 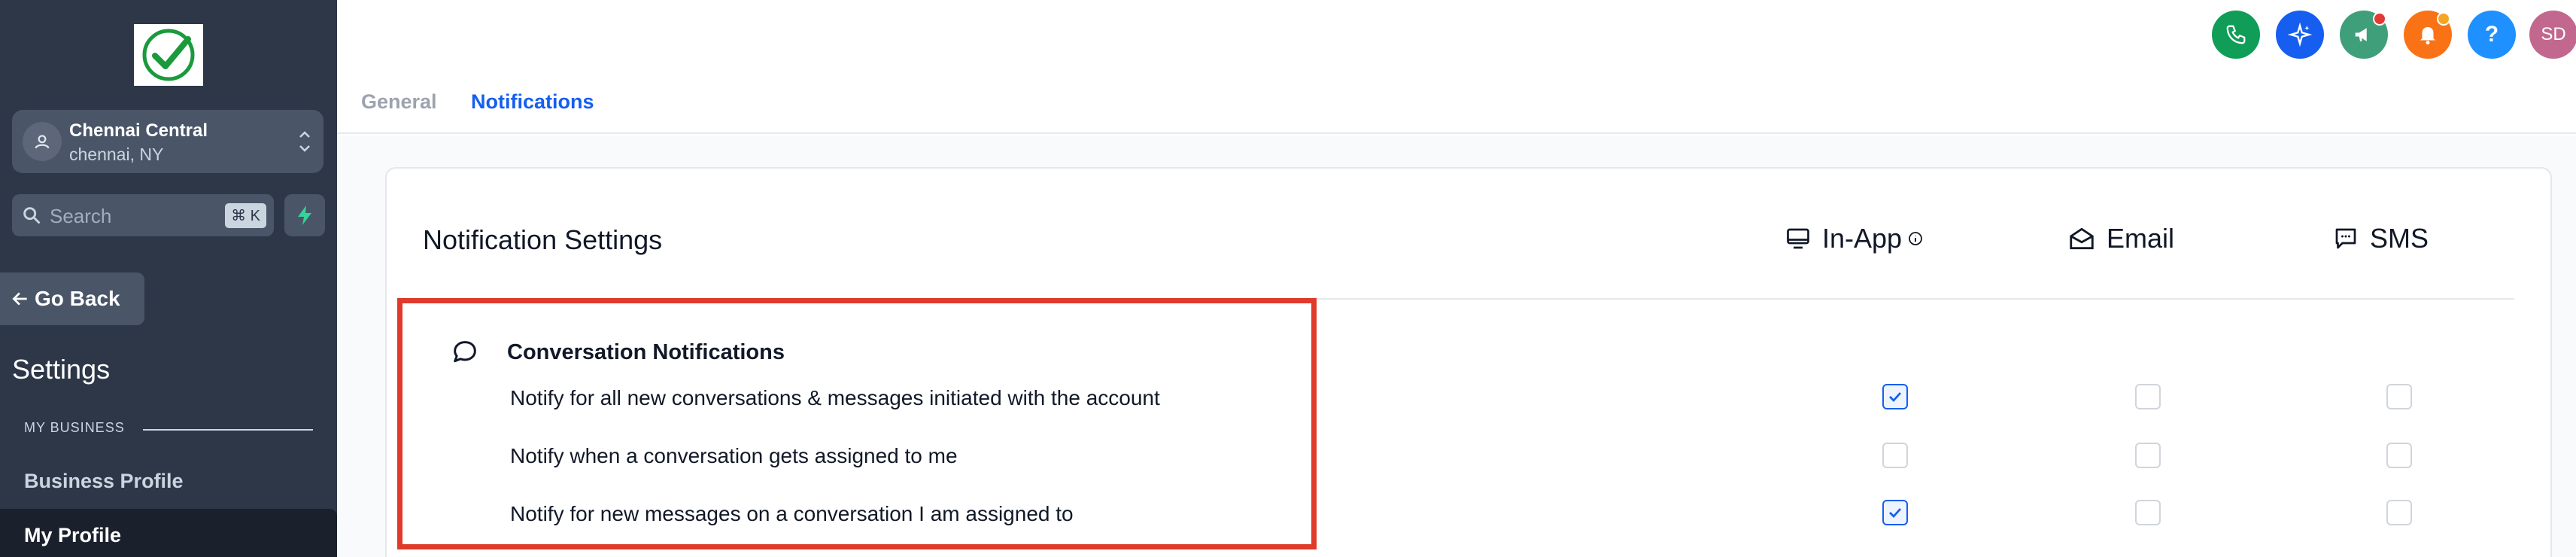 What do you see at coordinates (543, 239) in the screenshot?
I see `card-title: Notification Settings` at bounding box center [543, 239].